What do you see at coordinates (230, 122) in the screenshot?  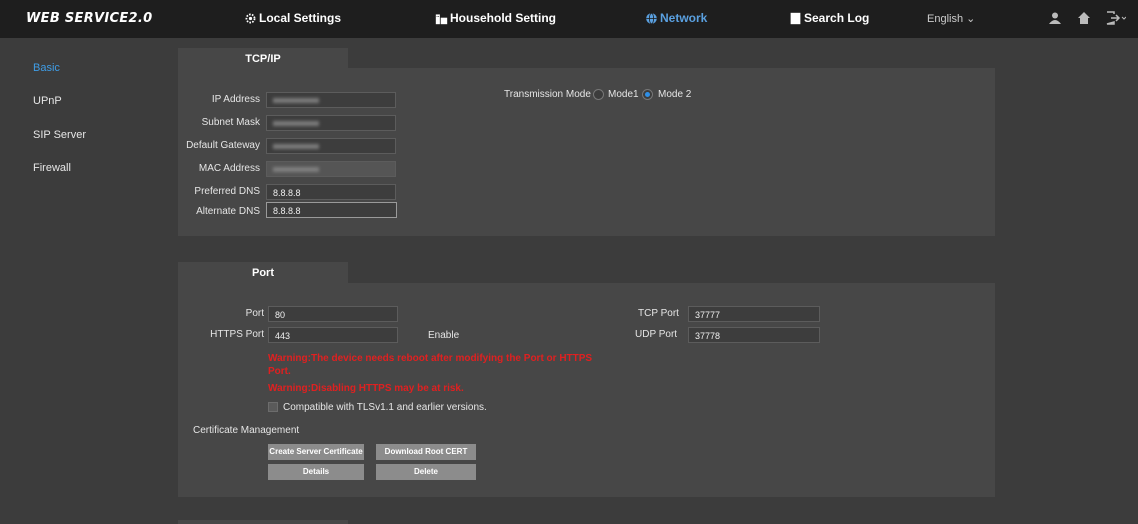 I see `subnet-mask-label: Subnet Mask` at bounding box center [230, 122].